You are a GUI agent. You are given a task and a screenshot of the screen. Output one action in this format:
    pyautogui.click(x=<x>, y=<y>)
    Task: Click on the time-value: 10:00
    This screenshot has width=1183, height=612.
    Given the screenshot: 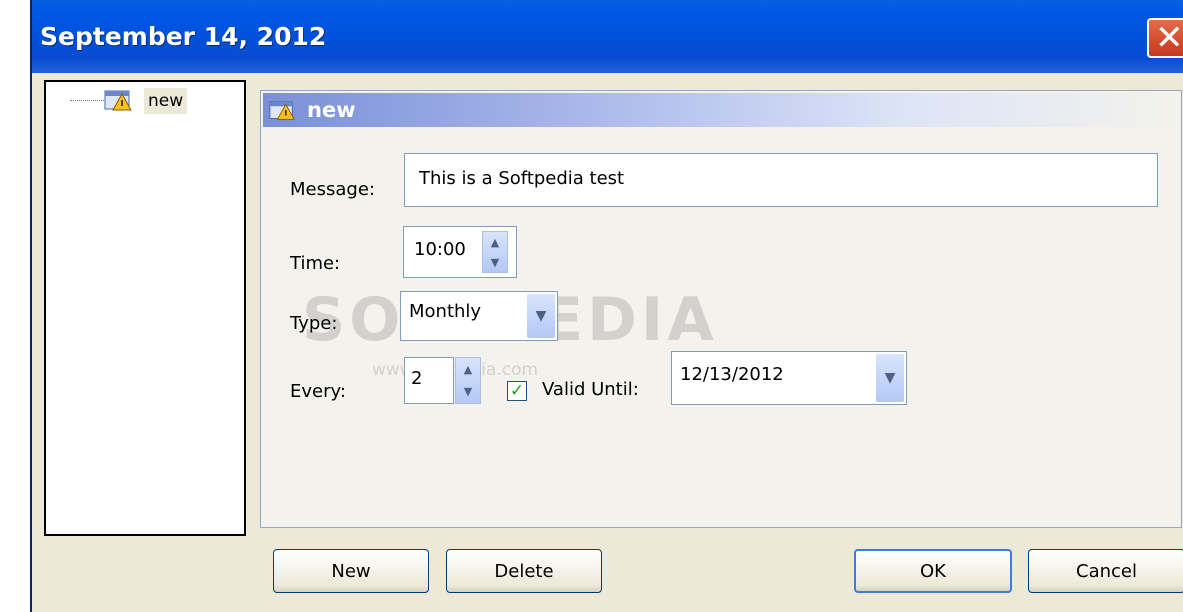 What is the action you would take?
    pyautogui.click(x=440, y=249)
    